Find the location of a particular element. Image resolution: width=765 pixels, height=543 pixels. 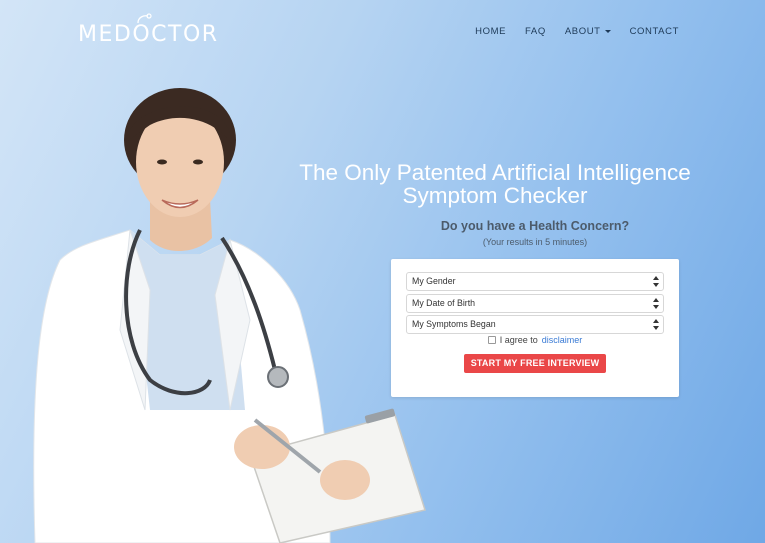

symptoms-select-value: My Symptoms Began is located at coordinates (454, 324).